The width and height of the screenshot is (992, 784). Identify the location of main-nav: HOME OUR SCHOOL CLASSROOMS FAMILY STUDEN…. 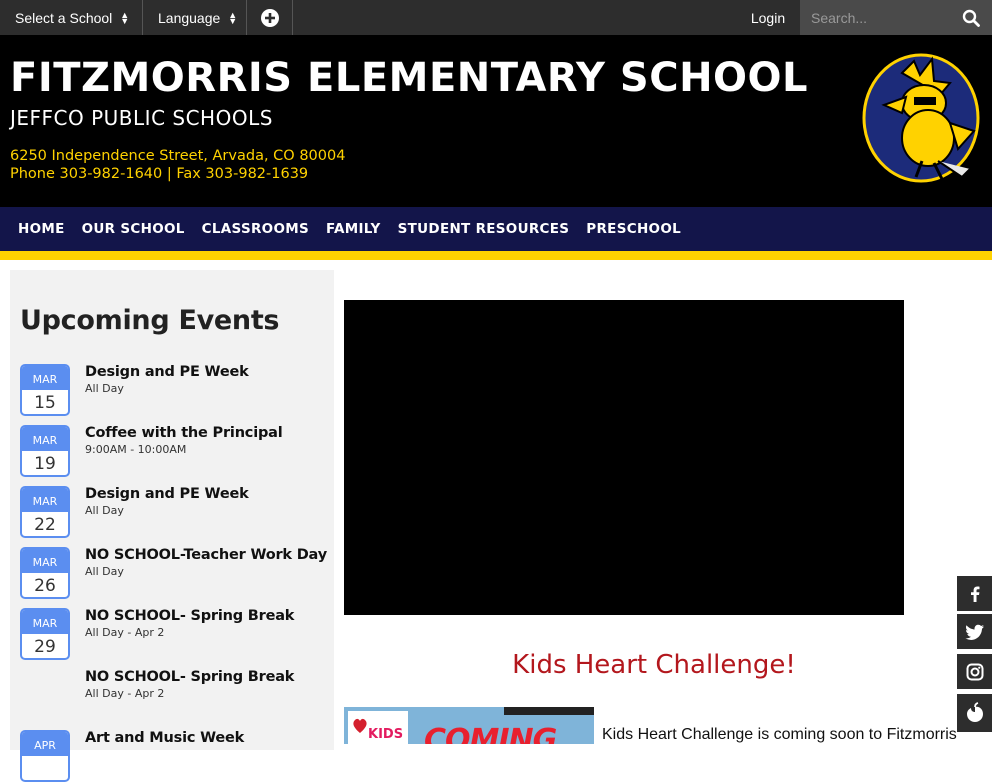
(496, 233).